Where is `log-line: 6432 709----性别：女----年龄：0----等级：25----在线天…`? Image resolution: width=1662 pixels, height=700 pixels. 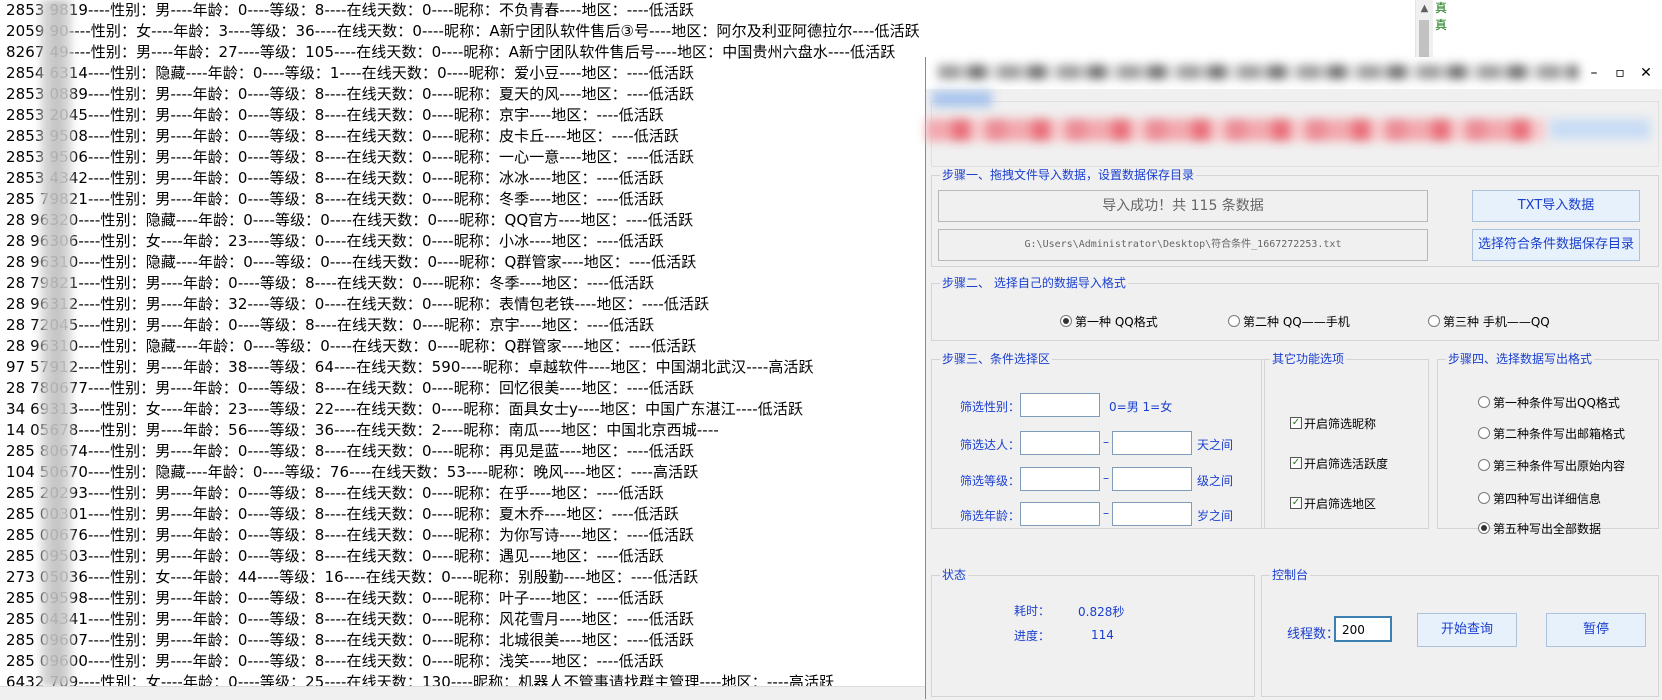
log-line: 6432 709----性别：女----年龄：0----等级：25----在线天… is located at coordinates (420, 679).